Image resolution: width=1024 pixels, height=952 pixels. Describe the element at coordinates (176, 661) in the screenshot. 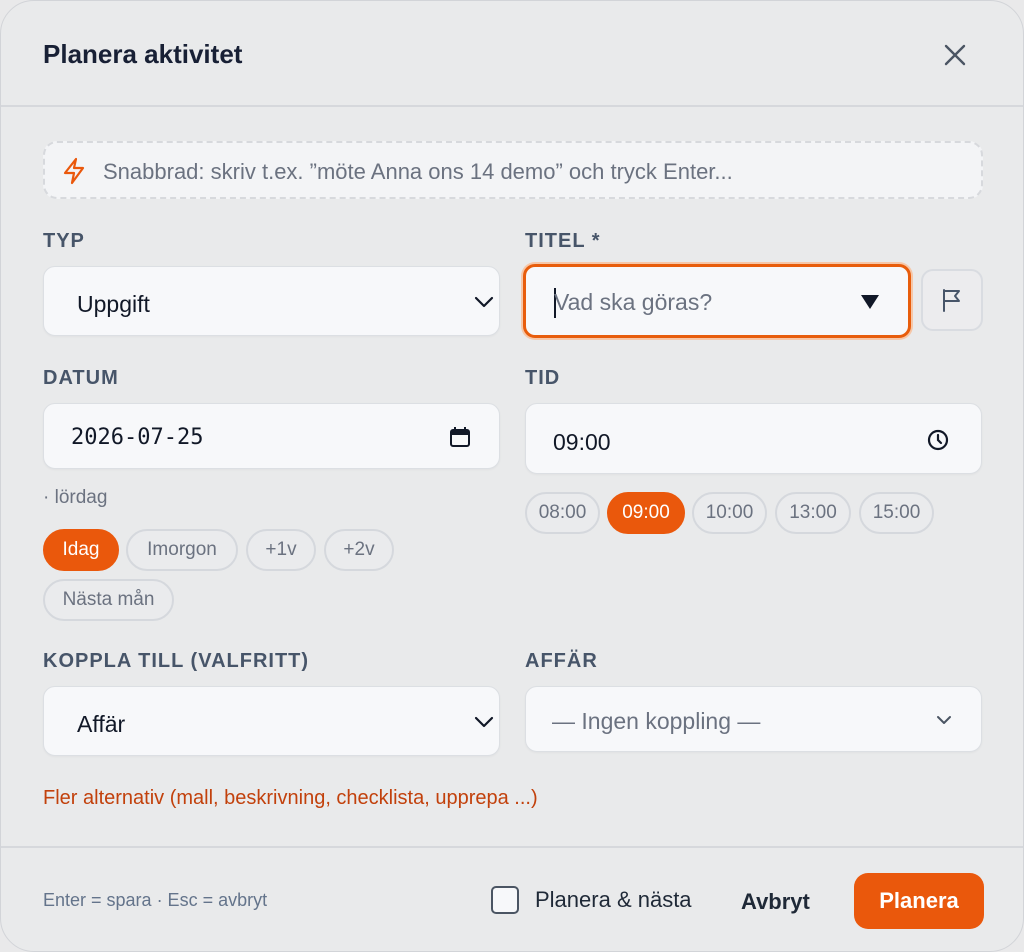

I see `link-to-label: KOPPLA TILL (VALFRITT)` at that location.